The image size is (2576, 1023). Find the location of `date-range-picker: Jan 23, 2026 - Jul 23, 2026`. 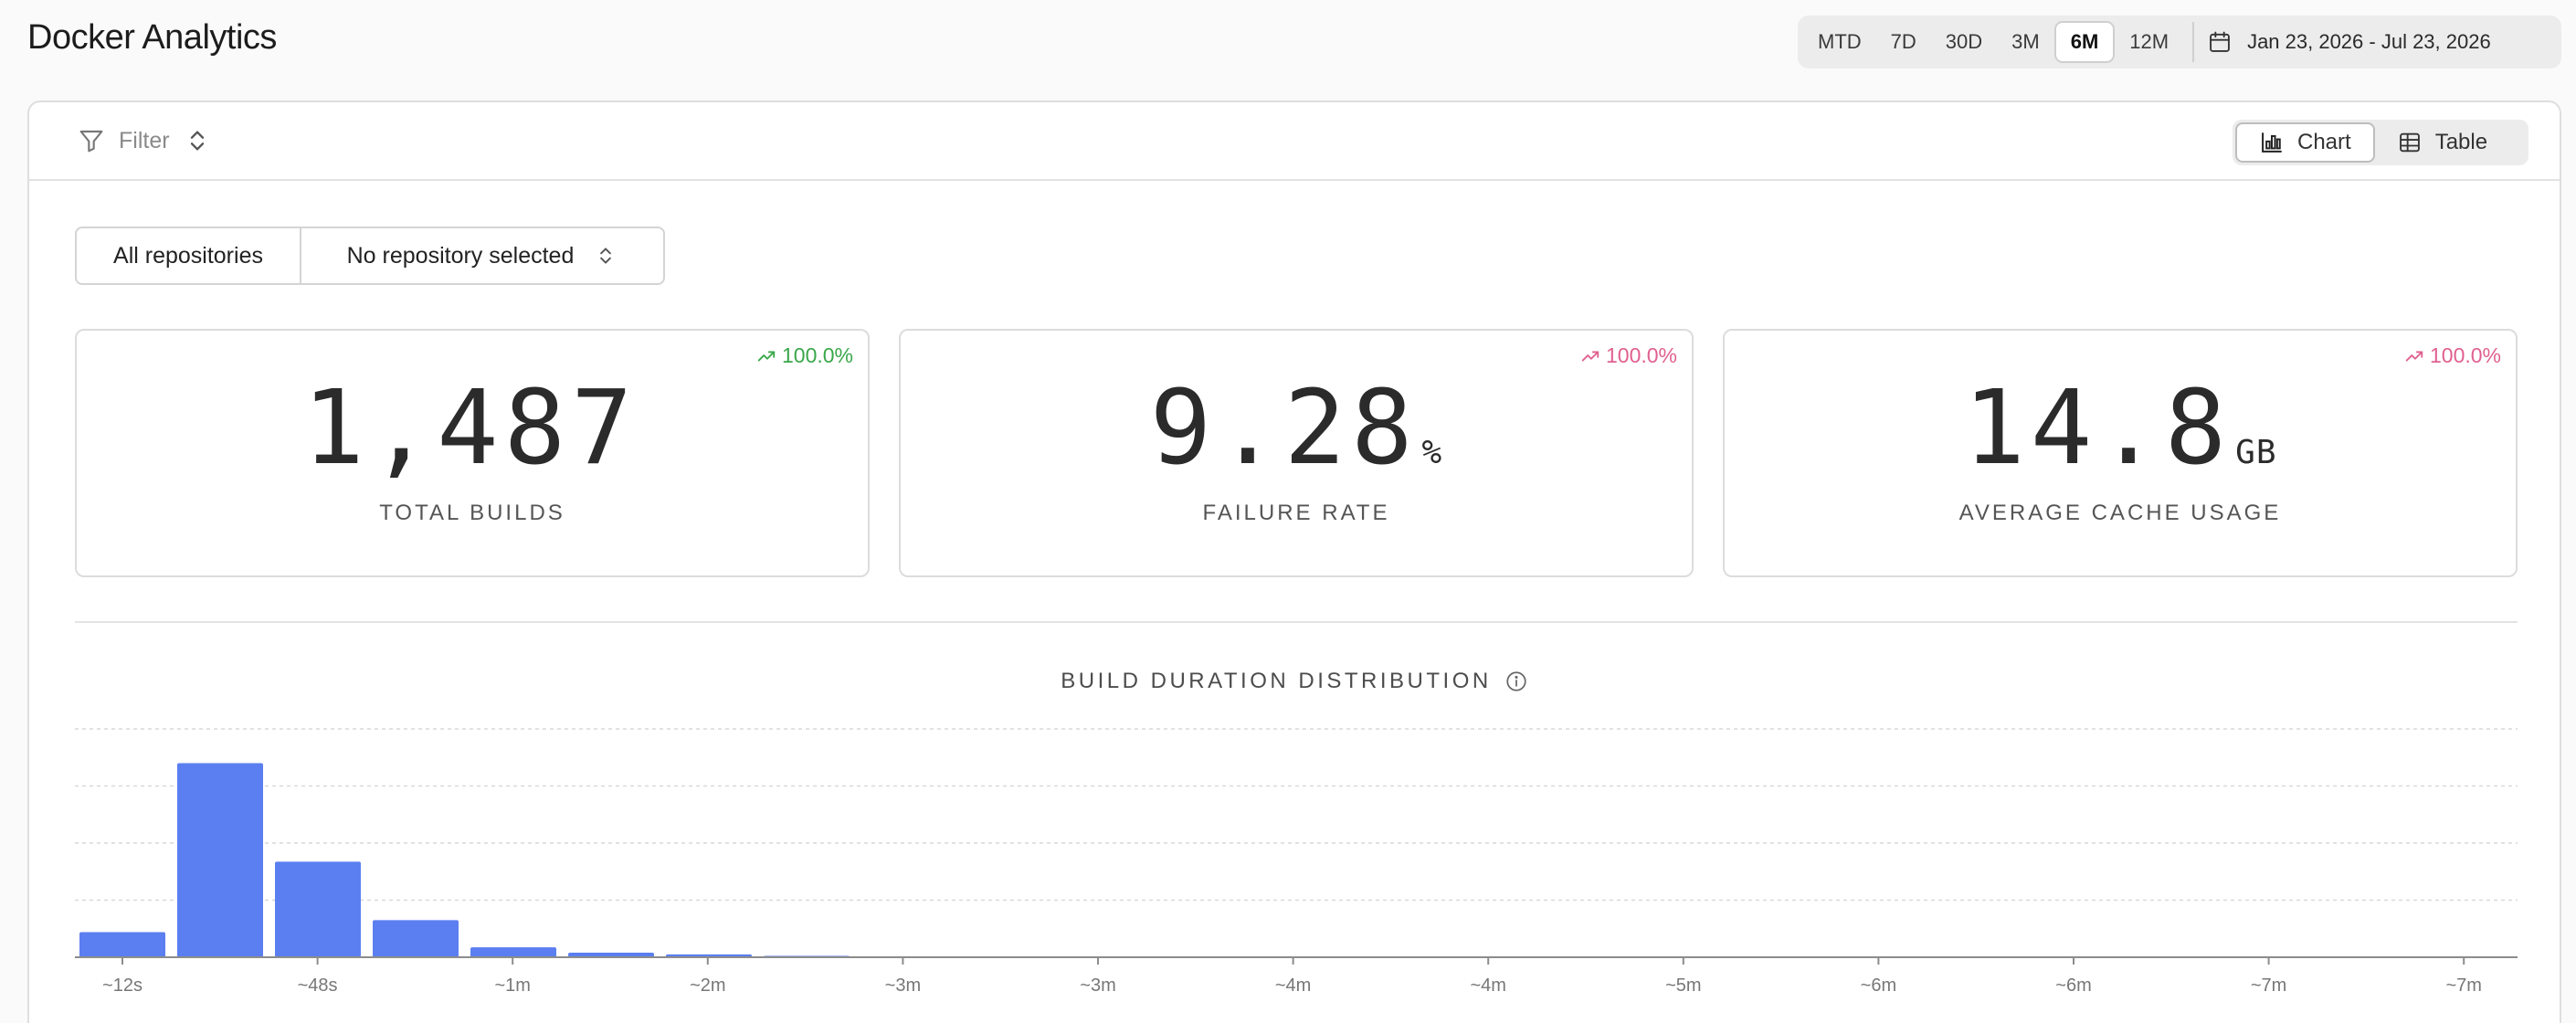

date-range-picker: Jan 23, 2026 - Jul 23, 2026 is located at coordinates (2352, 42).